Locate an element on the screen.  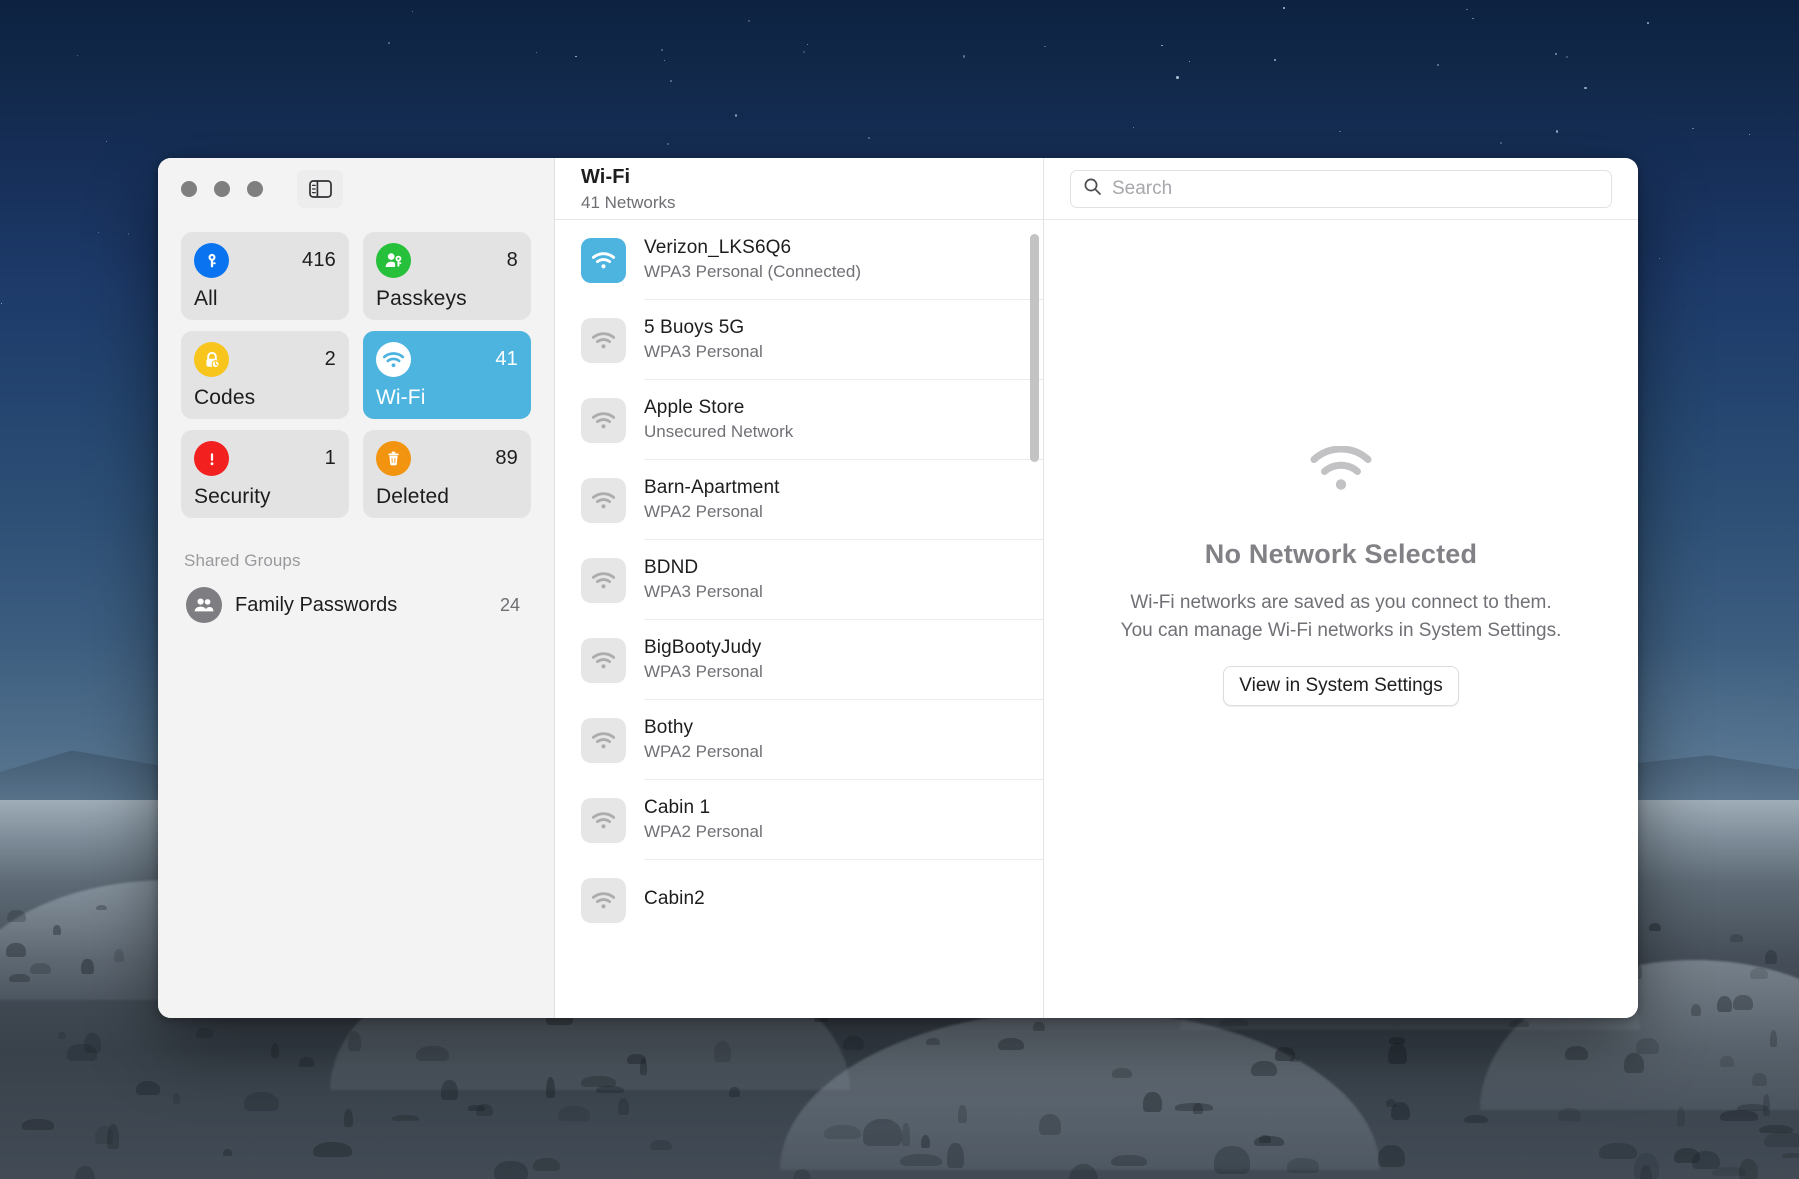
list-scrollbar is located at coordinates (1034, 348).